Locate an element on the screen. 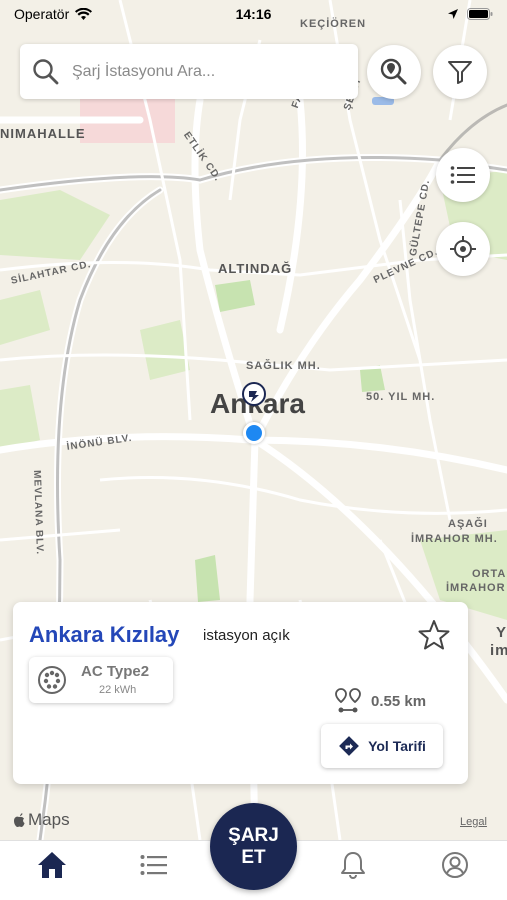 This screenshot has width=507, height=900. status-time: 14:16 is located at coordinates (253, 14).